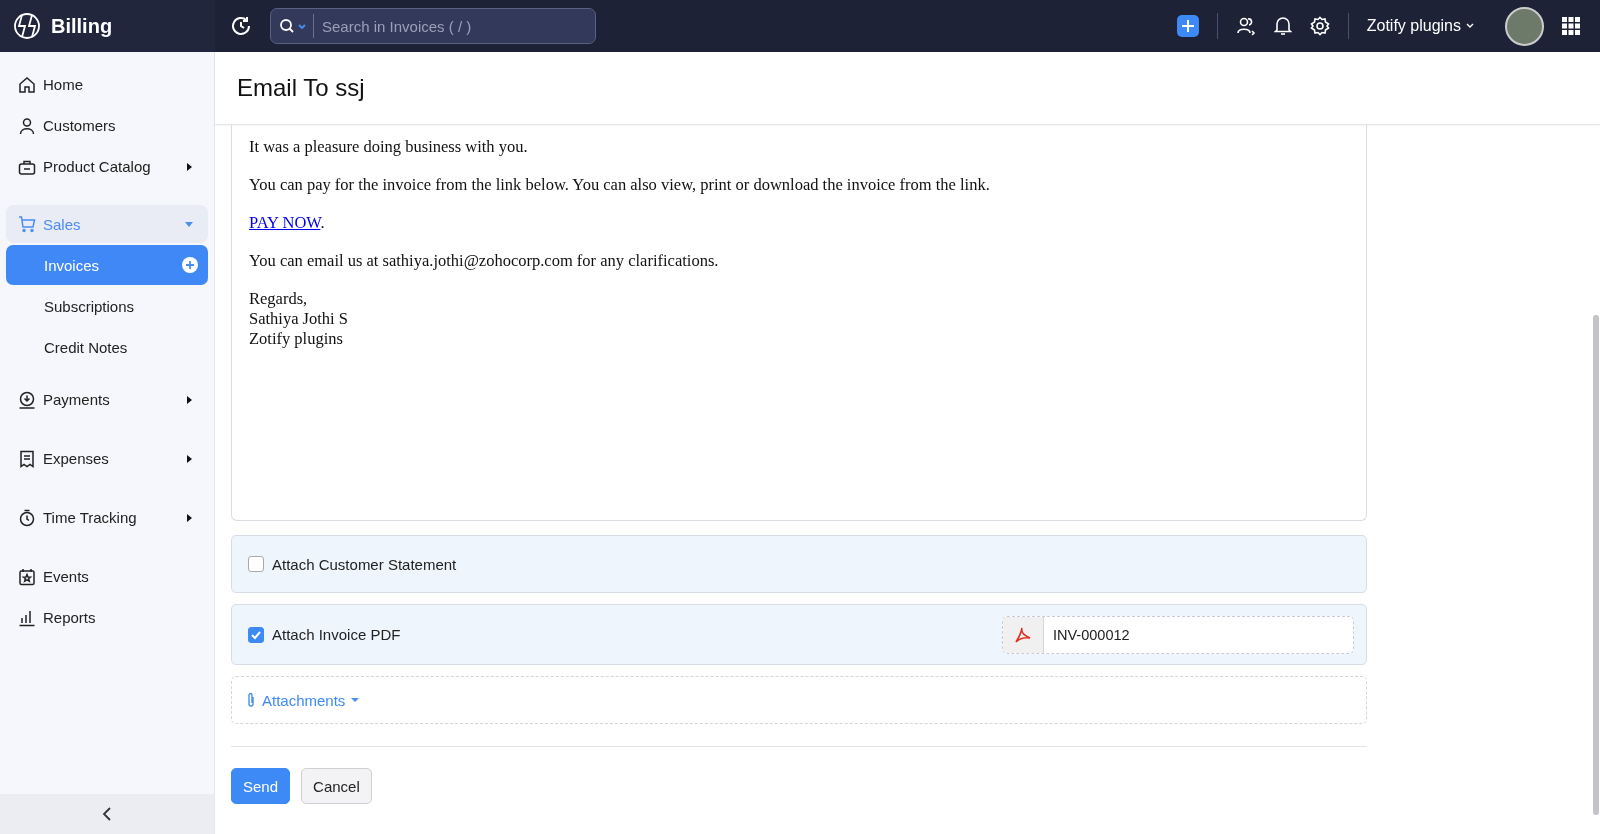 The height and width of the screenshot is (834, 1600). What do you see at coordinates (1420, 26) in the screenshot?
I see `organization-dropdown: Zotify plugins` at bounding box center [1420, 26].